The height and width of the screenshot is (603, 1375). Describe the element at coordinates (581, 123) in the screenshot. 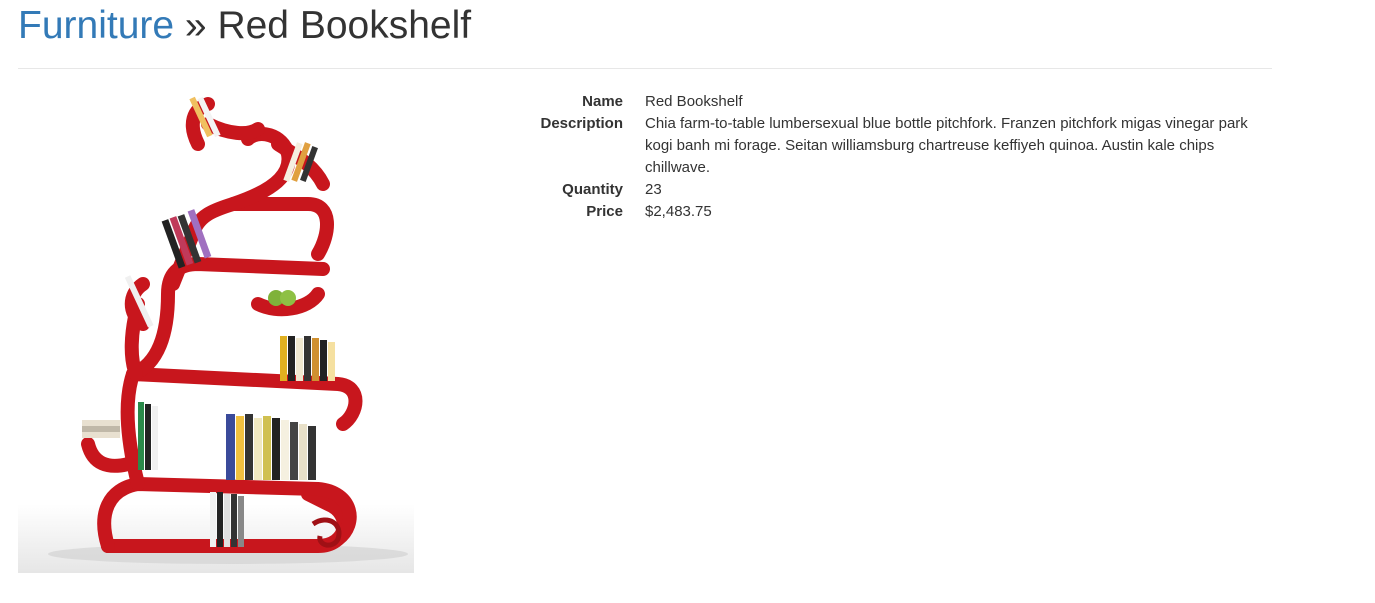

I see `description-label: Description` at that location.